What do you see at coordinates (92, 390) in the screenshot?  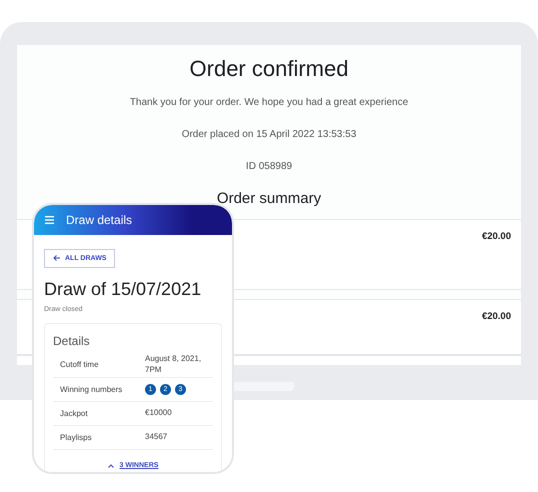 I see `detail-label: Winning numbers` at bounding box center [92, 390].